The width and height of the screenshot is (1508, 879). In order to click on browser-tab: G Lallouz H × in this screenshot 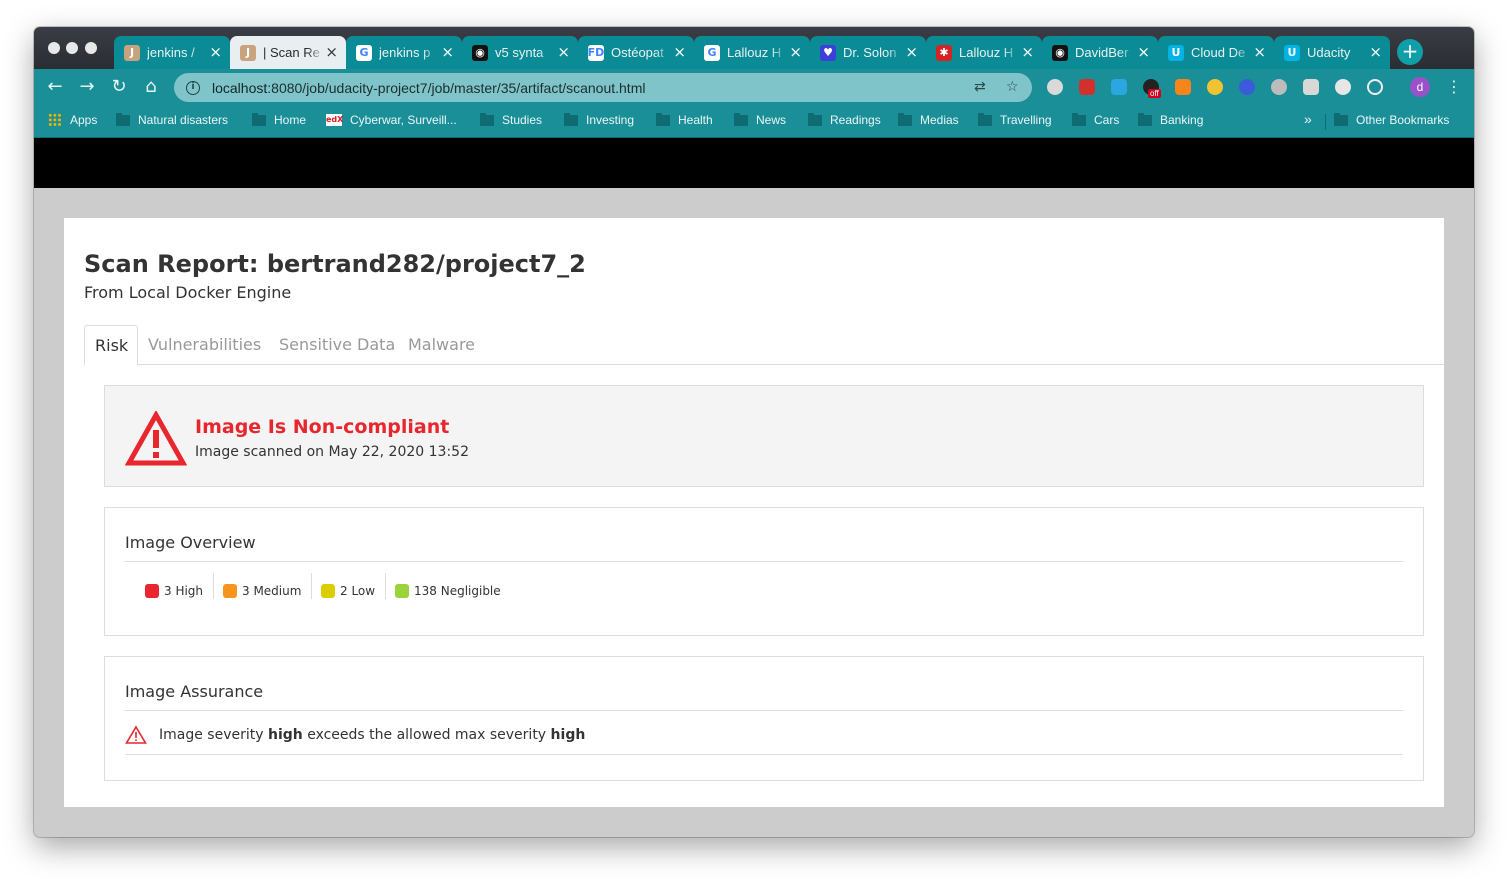, I will do `click(752, 52)`.